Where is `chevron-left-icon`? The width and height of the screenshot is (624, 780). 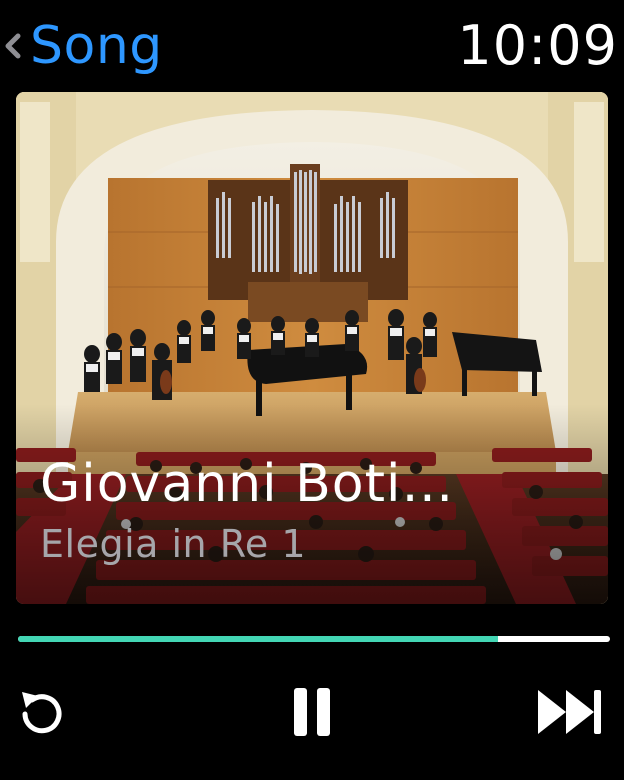 chevron-left-icon is located at coordinates (13, 46).